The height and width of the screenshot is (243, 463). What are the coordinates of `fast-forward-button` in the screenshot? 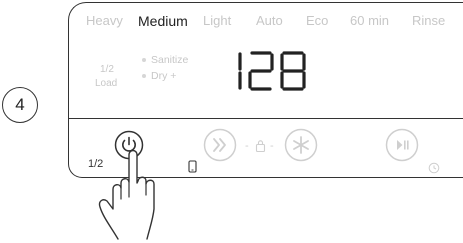 It's located at (220, 145).